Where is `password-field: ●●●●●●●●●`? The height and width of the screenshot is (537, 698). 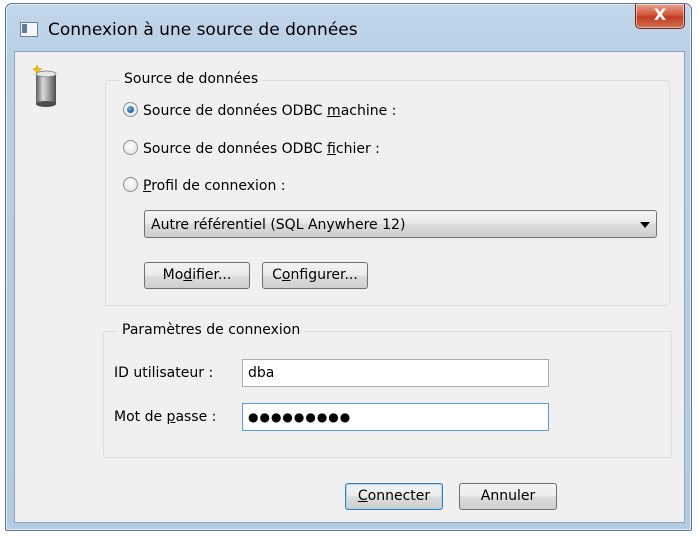 password-field: ●●●●●●●●● is located at coordinates (395, 417).